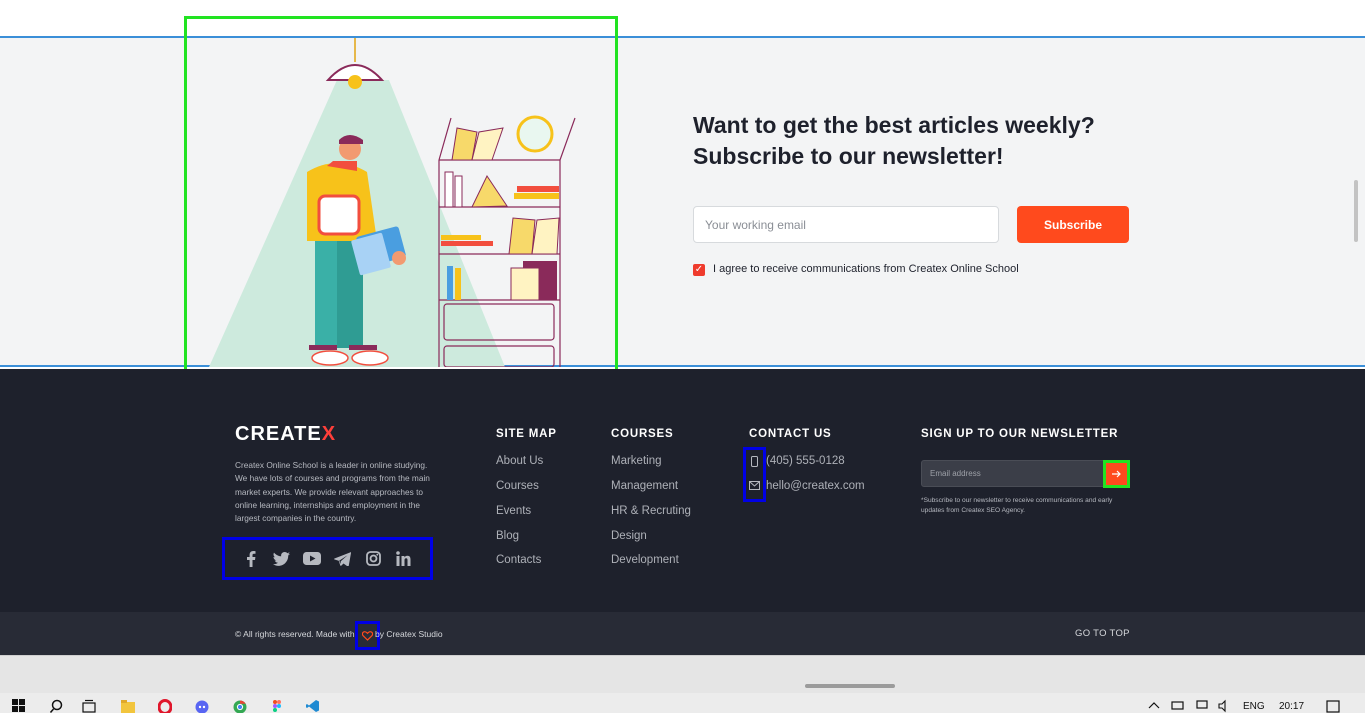 This screenshot has width=1365, height=713. What do you see at coordinates (343, 559) in the screenshot?
I see `telegram-icon` at bounding box center [343, 559].